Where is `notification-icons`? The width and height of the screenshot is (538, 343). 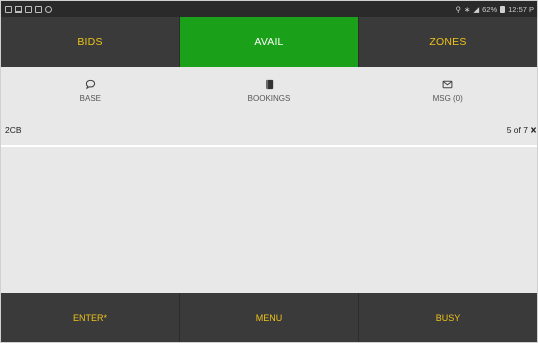 notification-icons is located at coordinates (28, 9).